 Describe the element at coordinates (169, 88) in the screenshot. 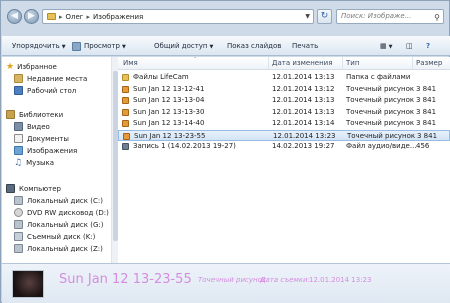

I see `file-name: Sun Jan 12 13-12-41` at that location.